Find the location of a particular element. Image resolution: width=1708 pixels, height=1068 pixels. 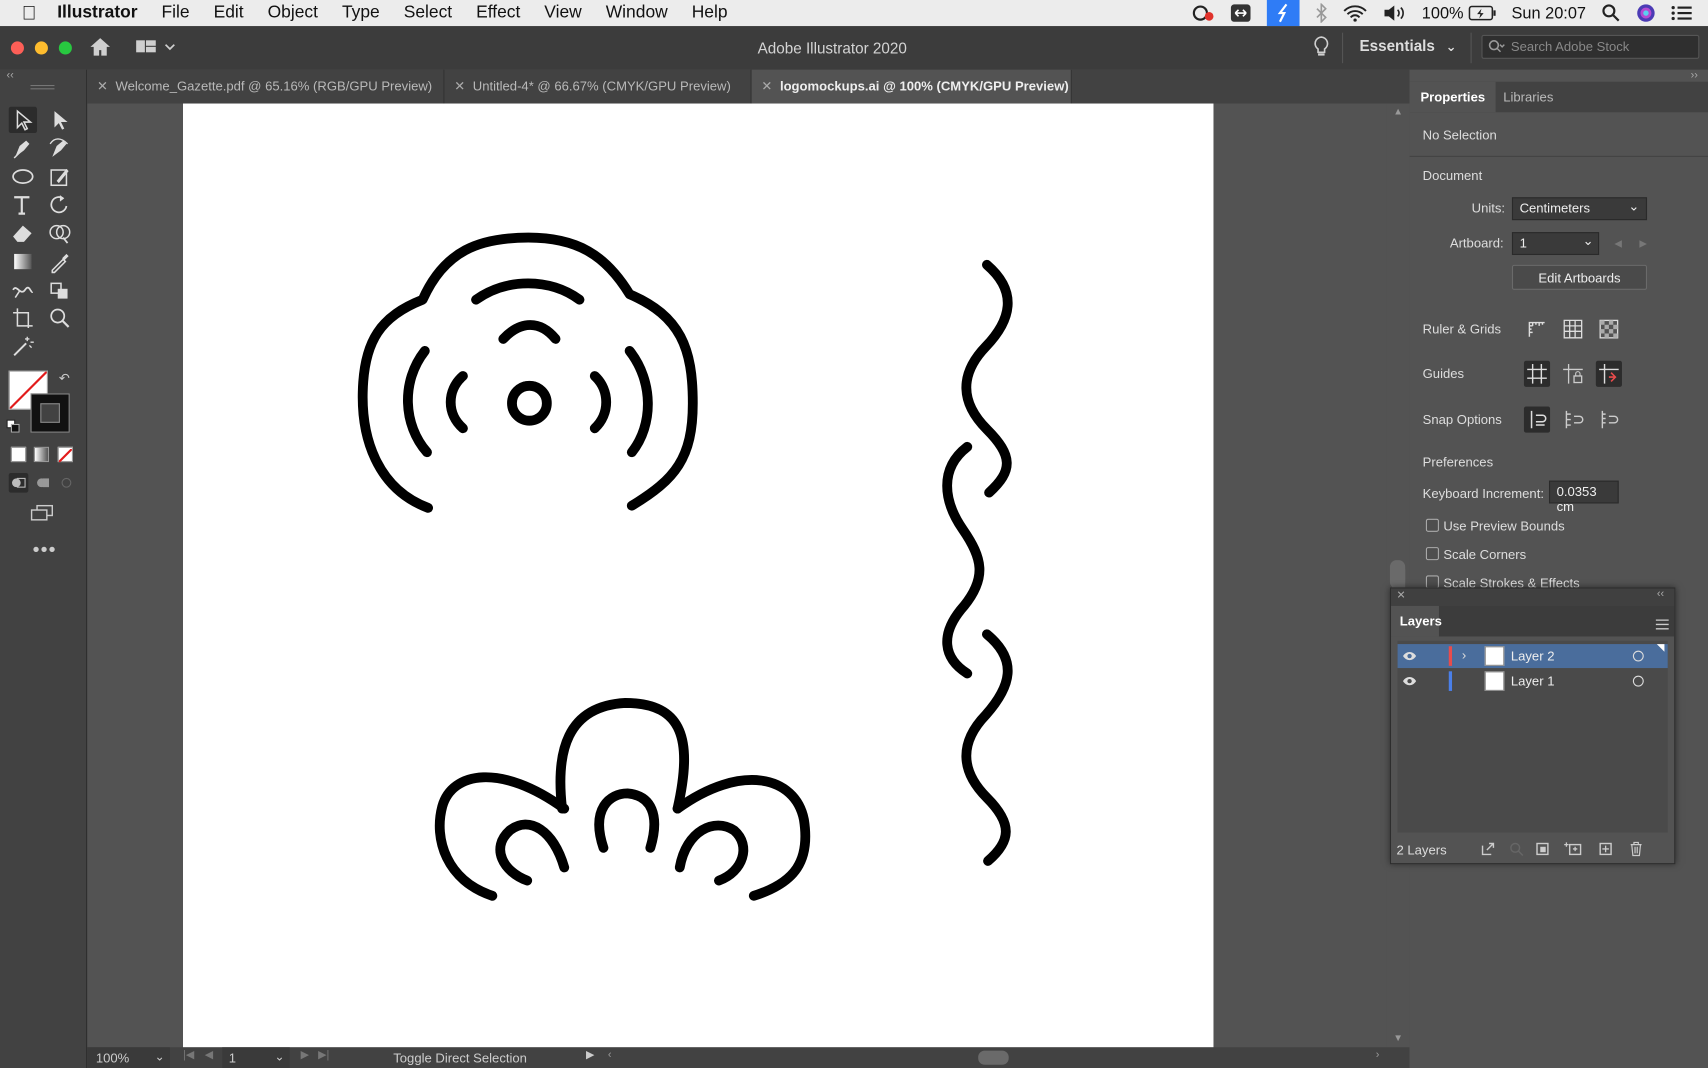

screen-share-icon is located at coordinates (1241, 13).